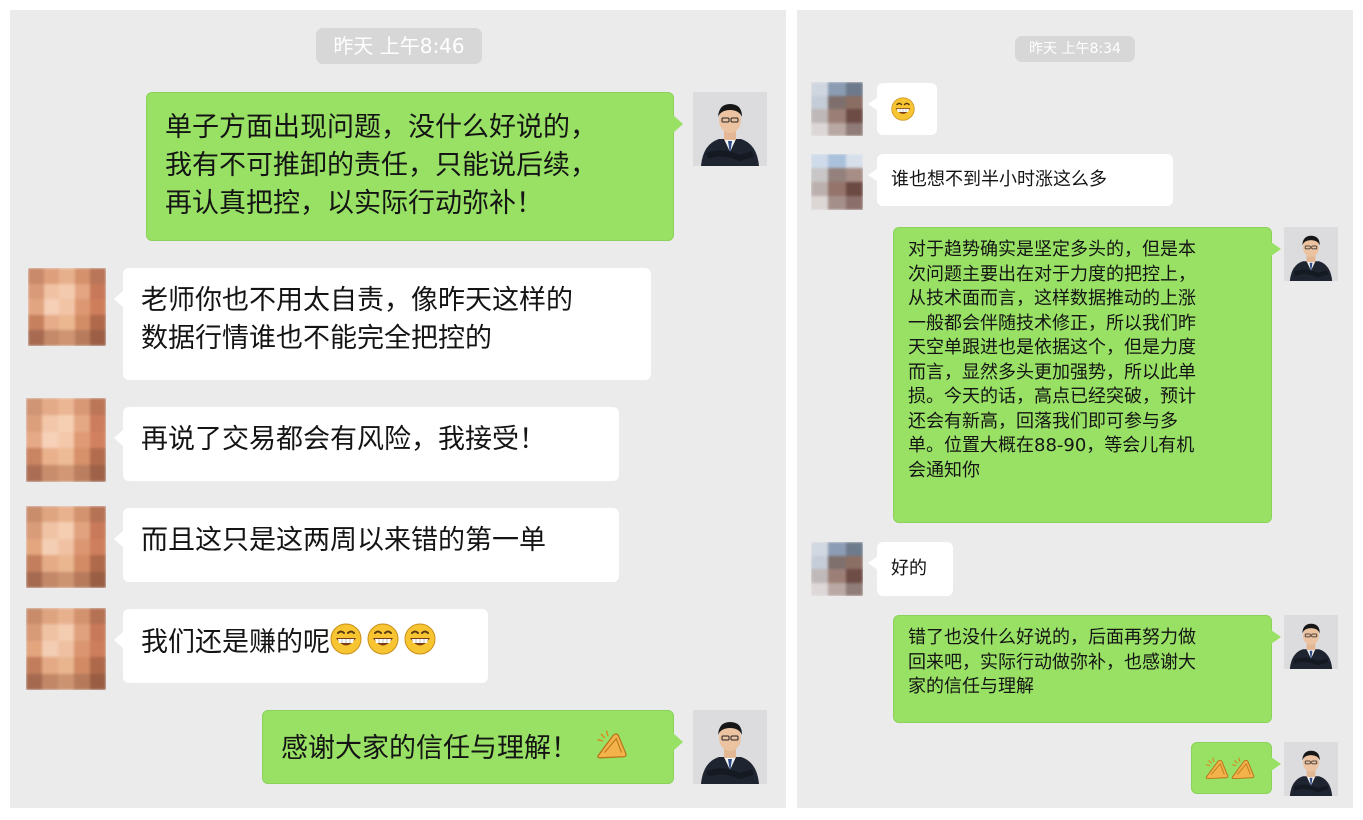 Image resolution: width=1363 pixels, height=820 pixels. I want to click on message-line: 我有不可推卸的责任，只能说后续，, so click(381, 165).